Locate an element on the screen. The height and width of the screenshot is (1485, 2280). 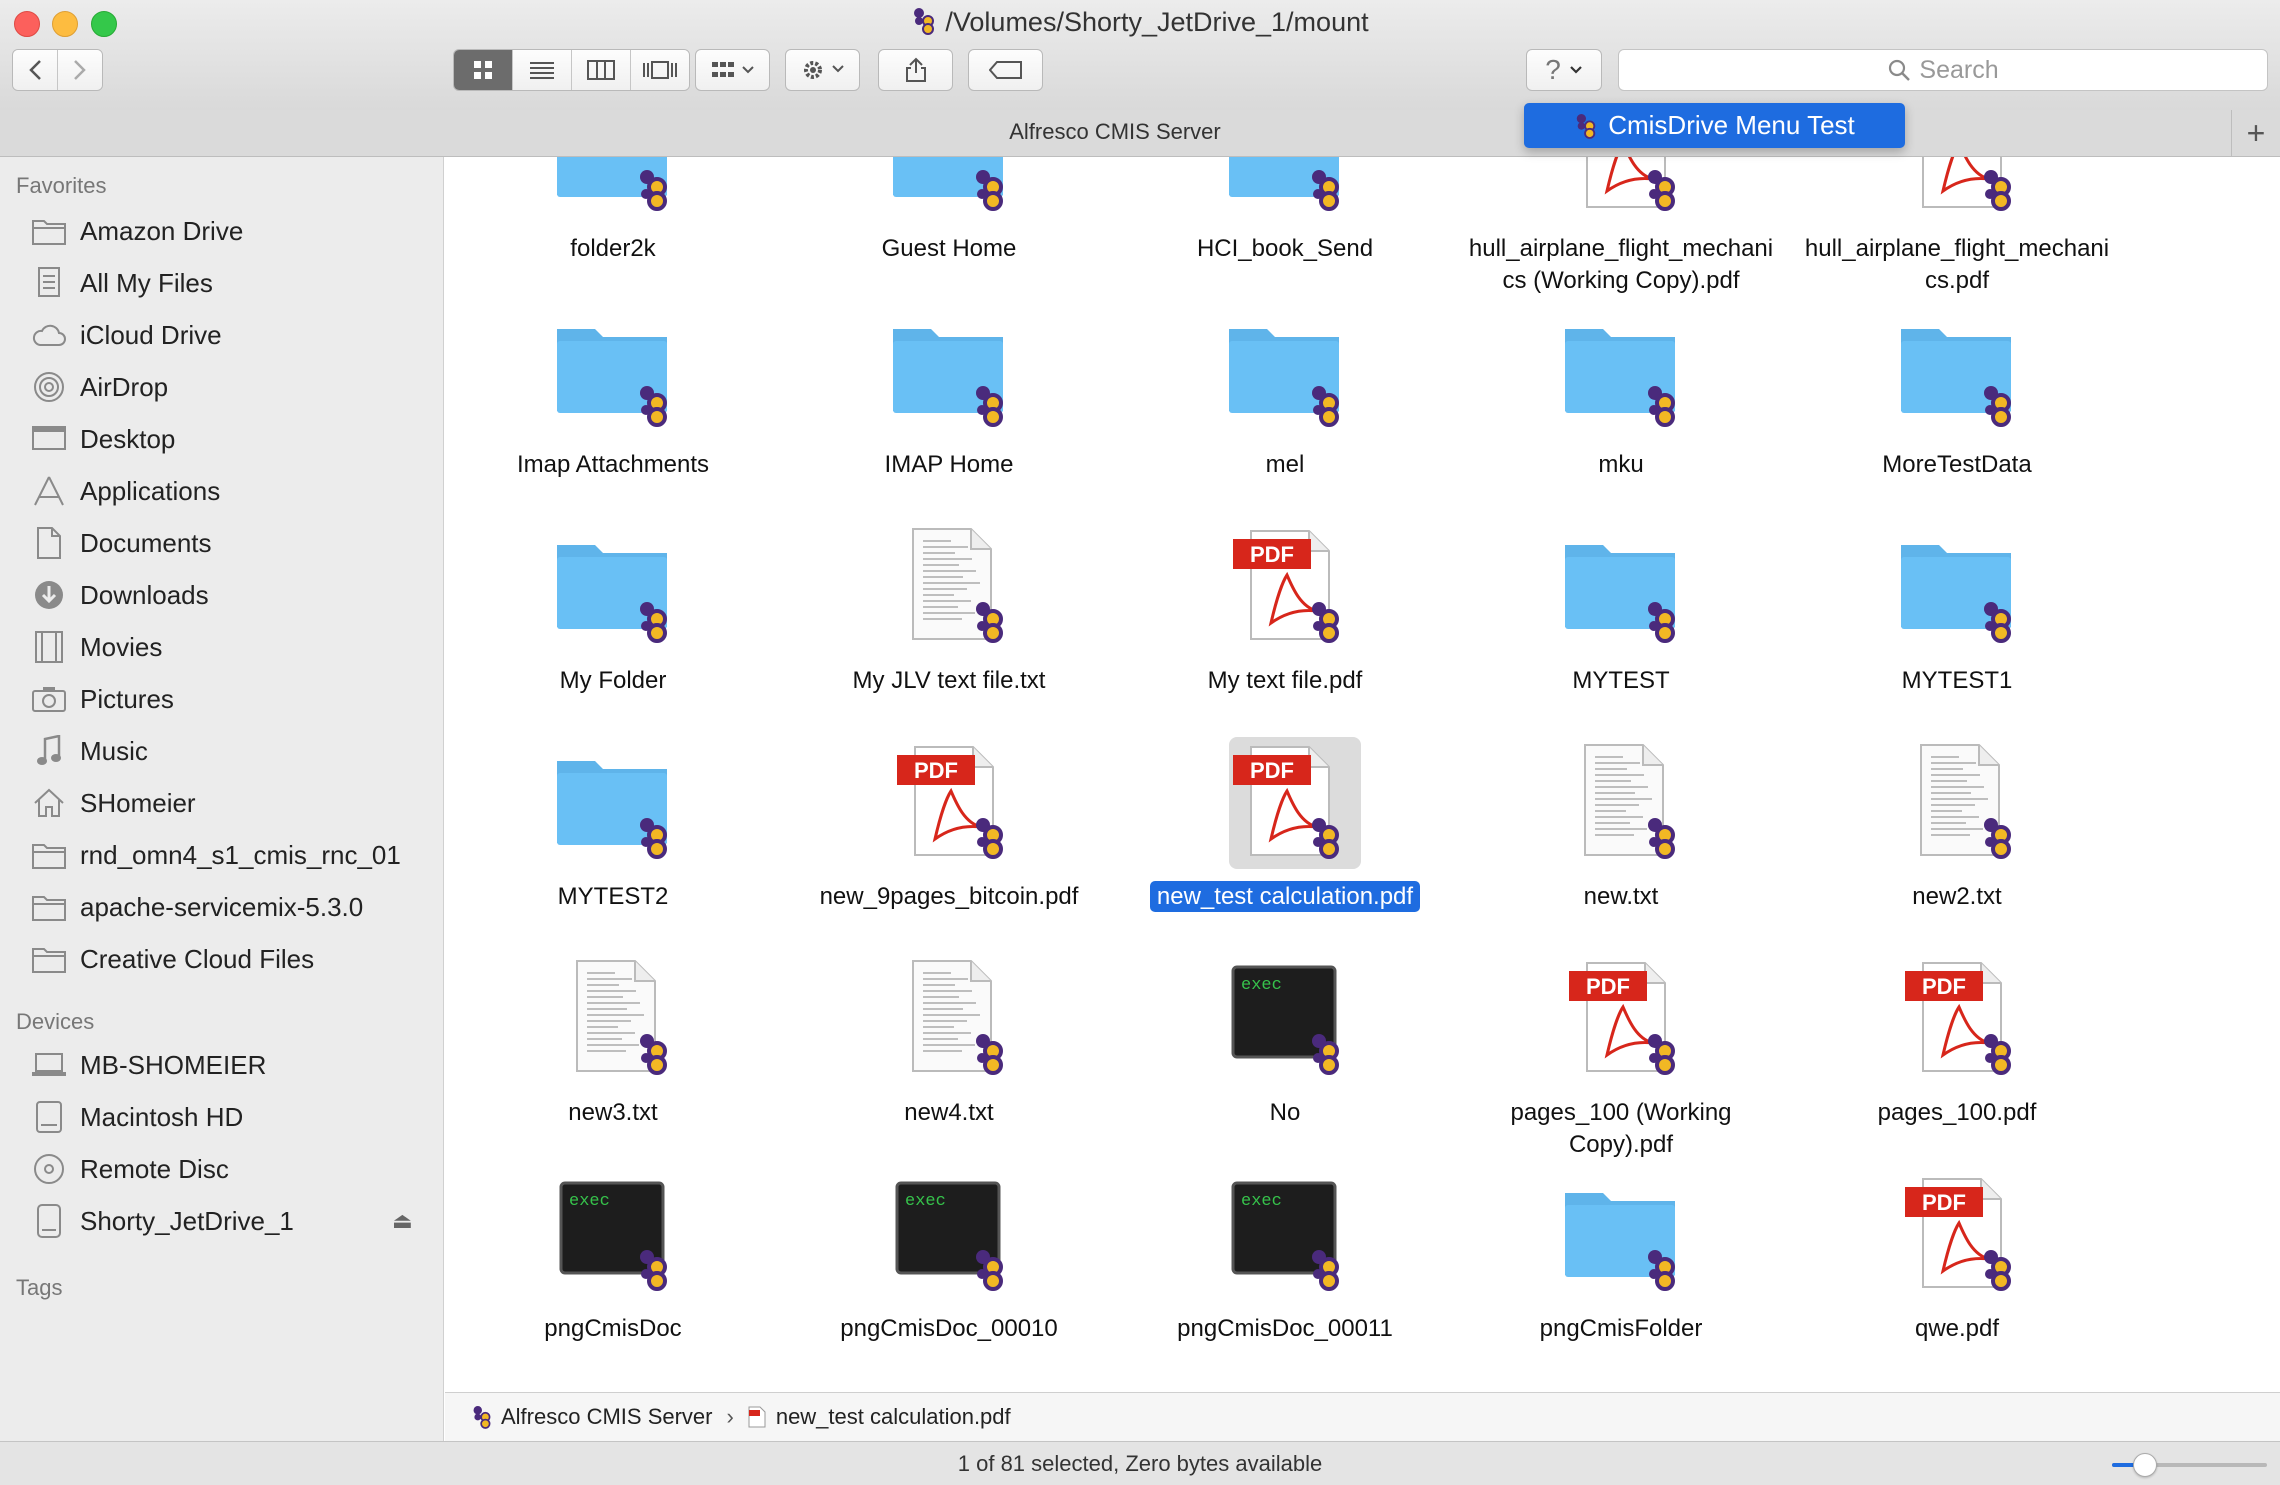
sidebar-item-macintosh-hd: Macintosh HD is located at coordinates (230, 1117).